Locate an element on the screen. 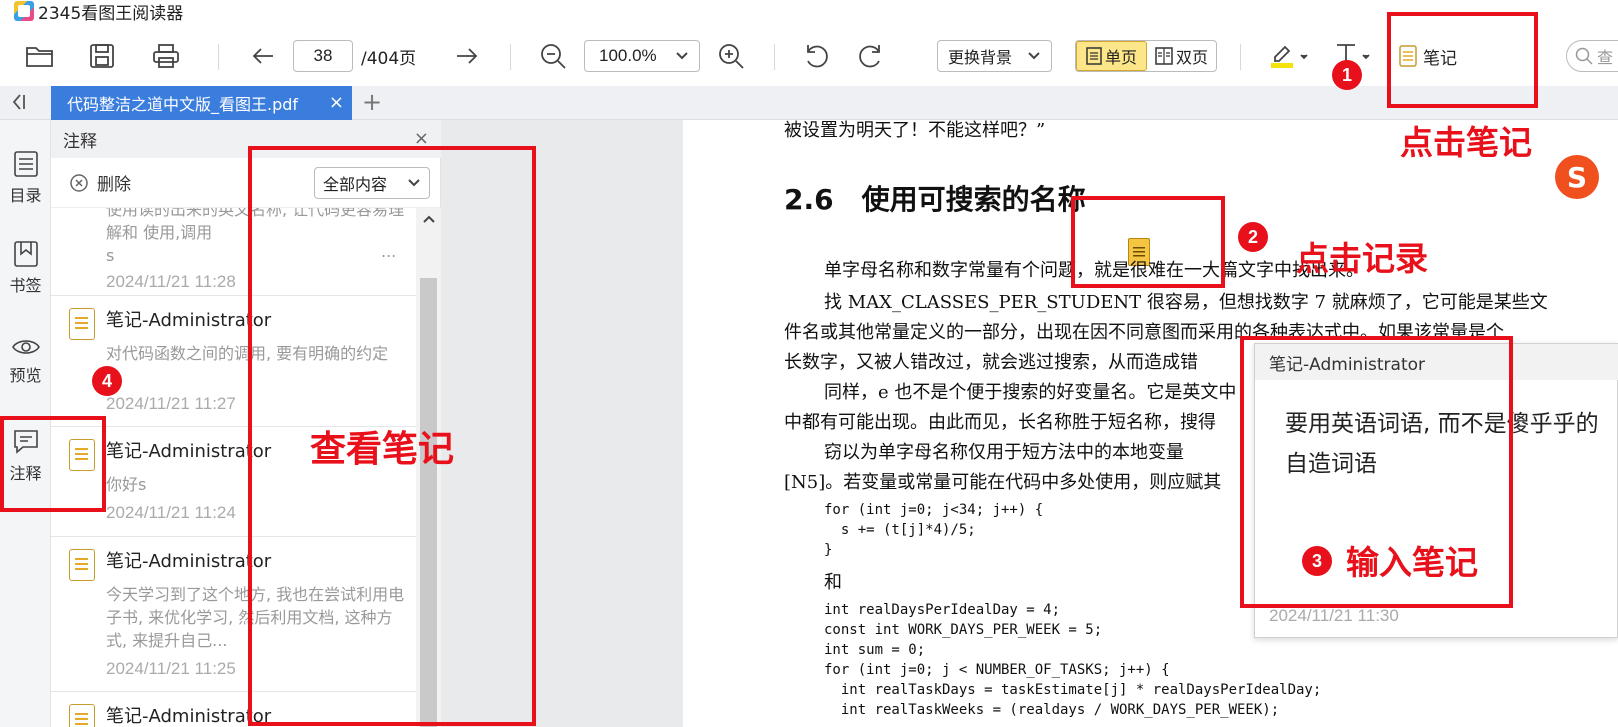  open-folder-icon is located at coordinates (40, 56).